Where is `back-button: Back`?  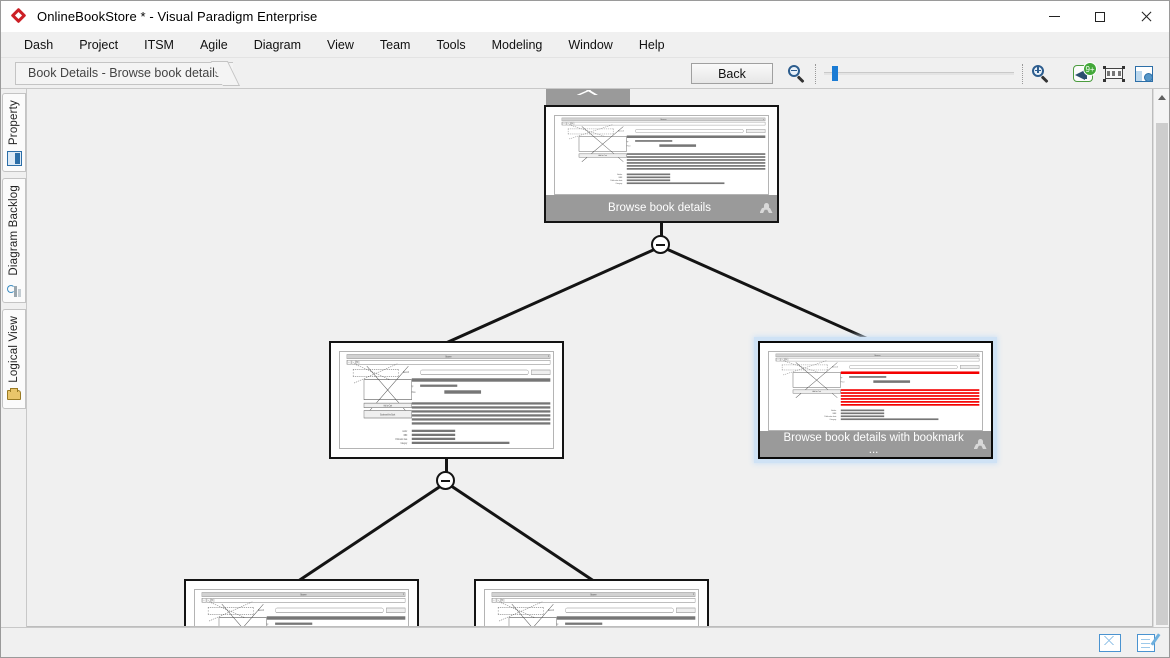
back-button: Back is located at coordinates (732, 73).